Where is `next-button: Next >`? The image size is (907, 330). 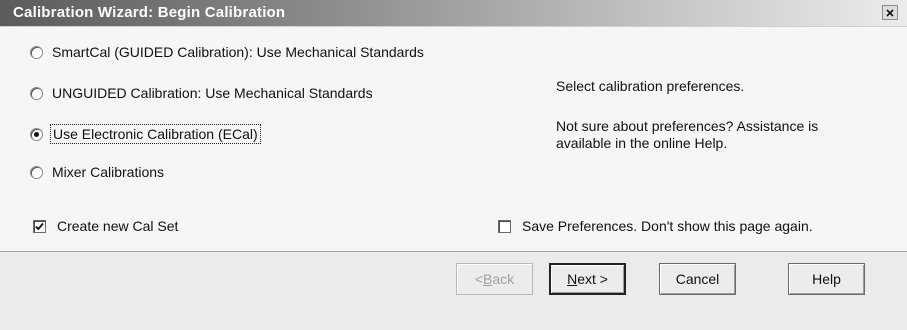
next-button: Next > is located at coordinates (587, 279).